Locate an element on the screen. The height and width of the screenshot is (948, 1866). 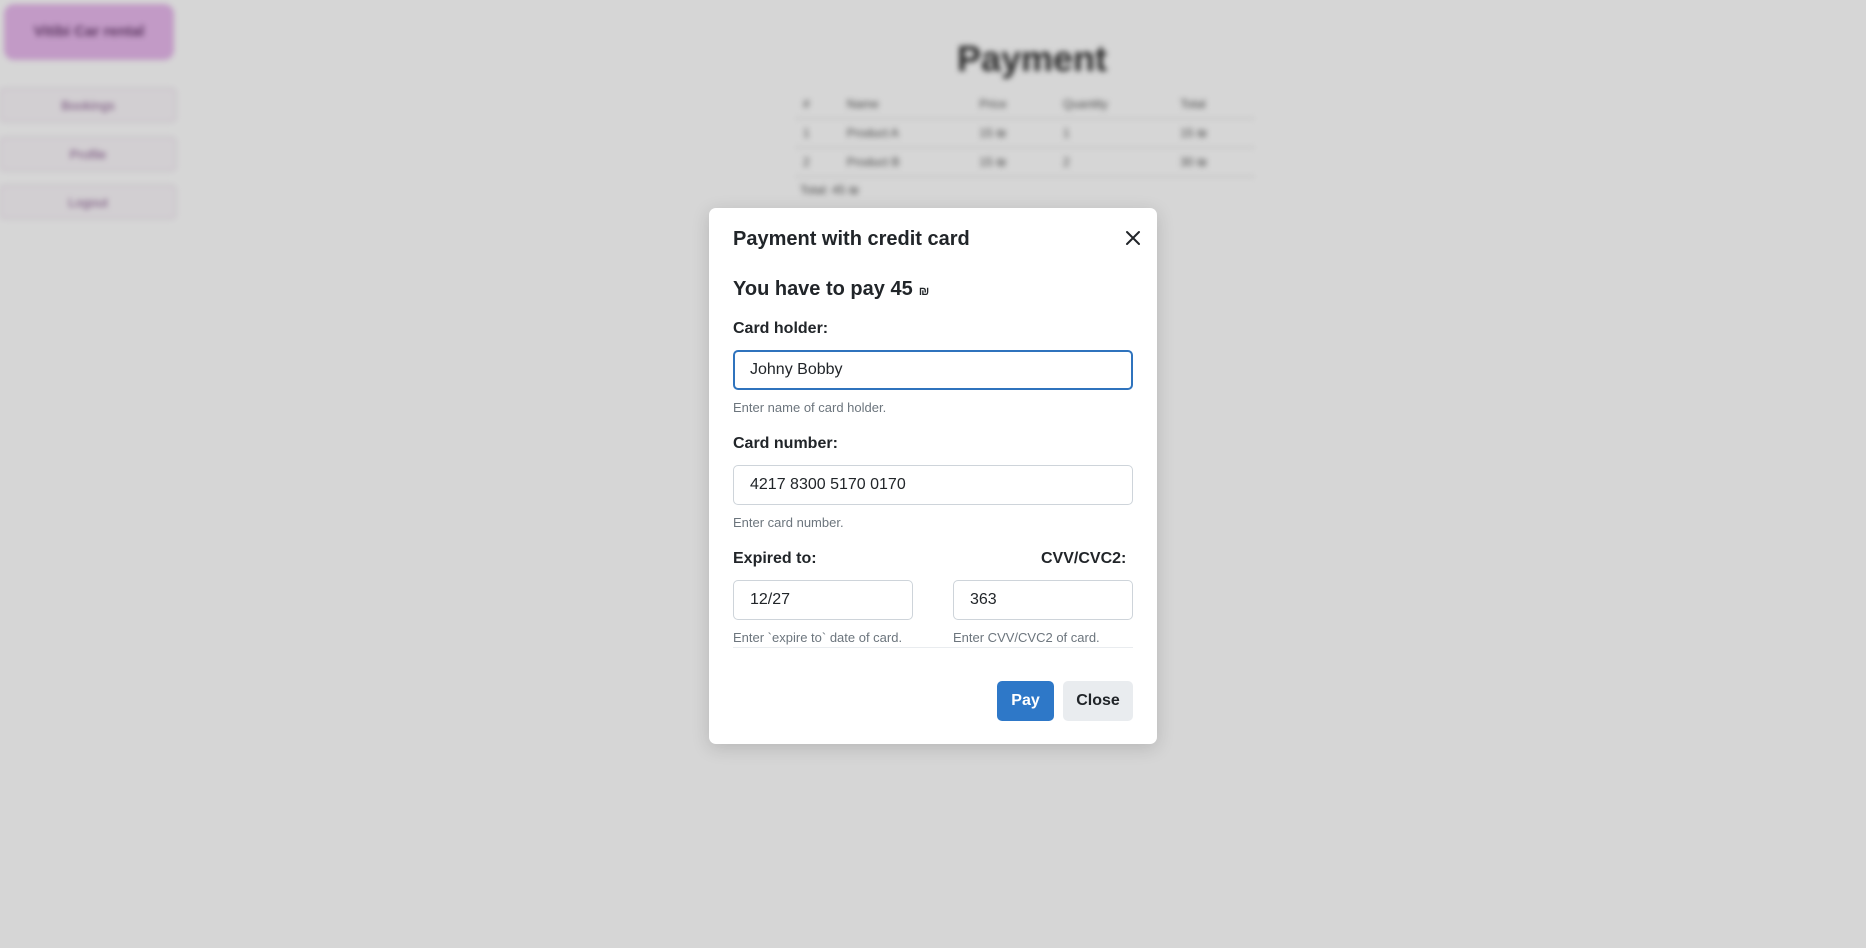
close-button: Close is located at coordinates (1098, 701).